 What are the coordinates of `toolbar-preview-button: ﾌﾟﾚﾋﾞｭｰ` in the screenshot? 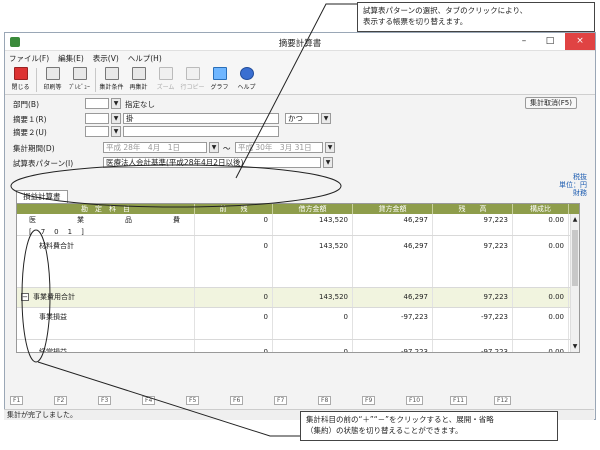 It's located at (79, 80).